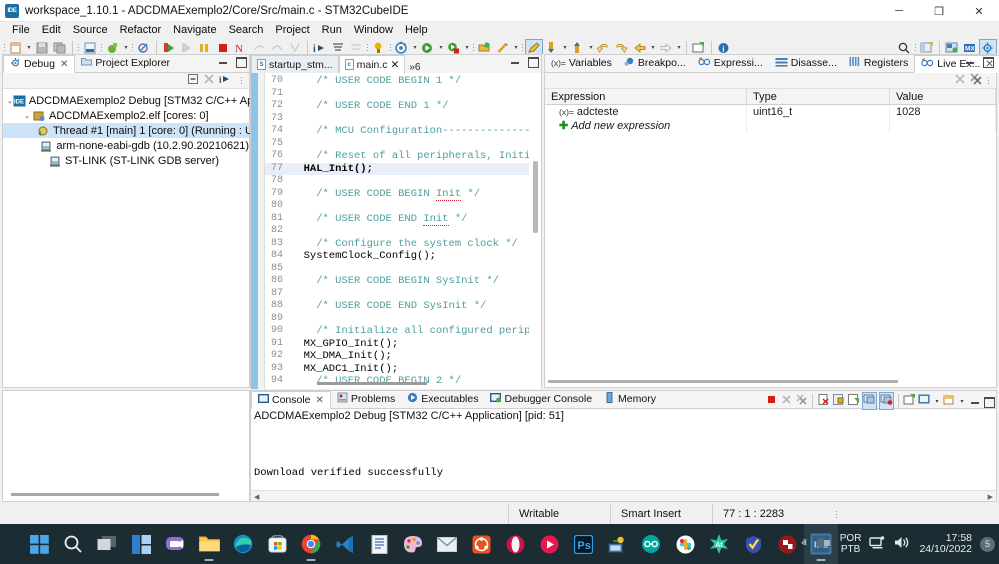 This screenshot has width=999, height=564. I want to click on code-line: 81 /* USER CODE END Init */, so click(397, 219).